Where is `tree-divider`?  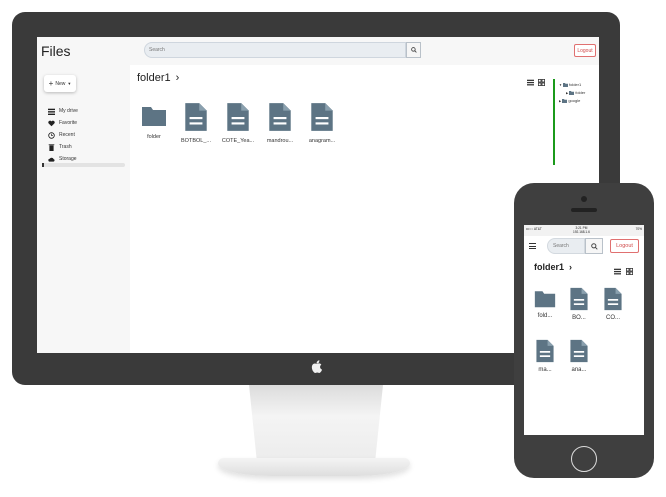 tree-divider is located at coordinates (554, 122).